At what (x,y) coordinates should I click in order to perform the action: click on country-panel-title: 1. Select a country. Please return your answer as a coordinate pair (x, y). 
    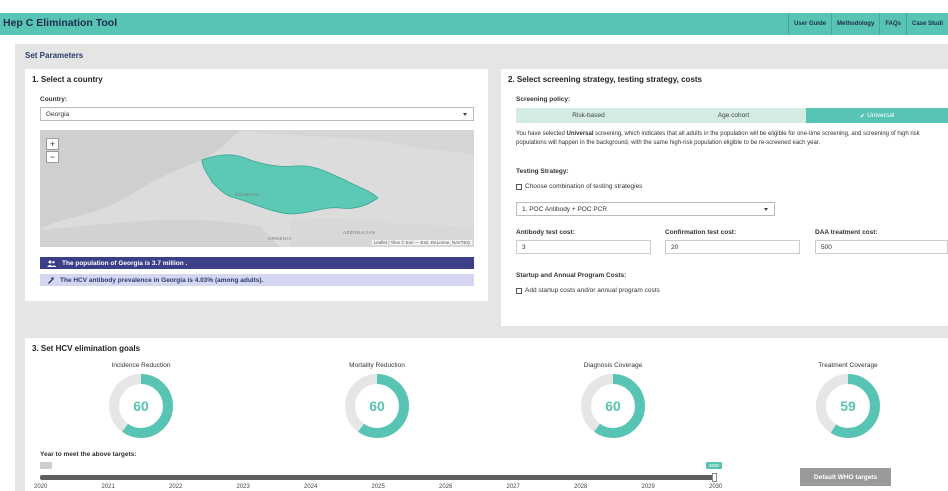
    Looking at the image, I should click on (67, 79).